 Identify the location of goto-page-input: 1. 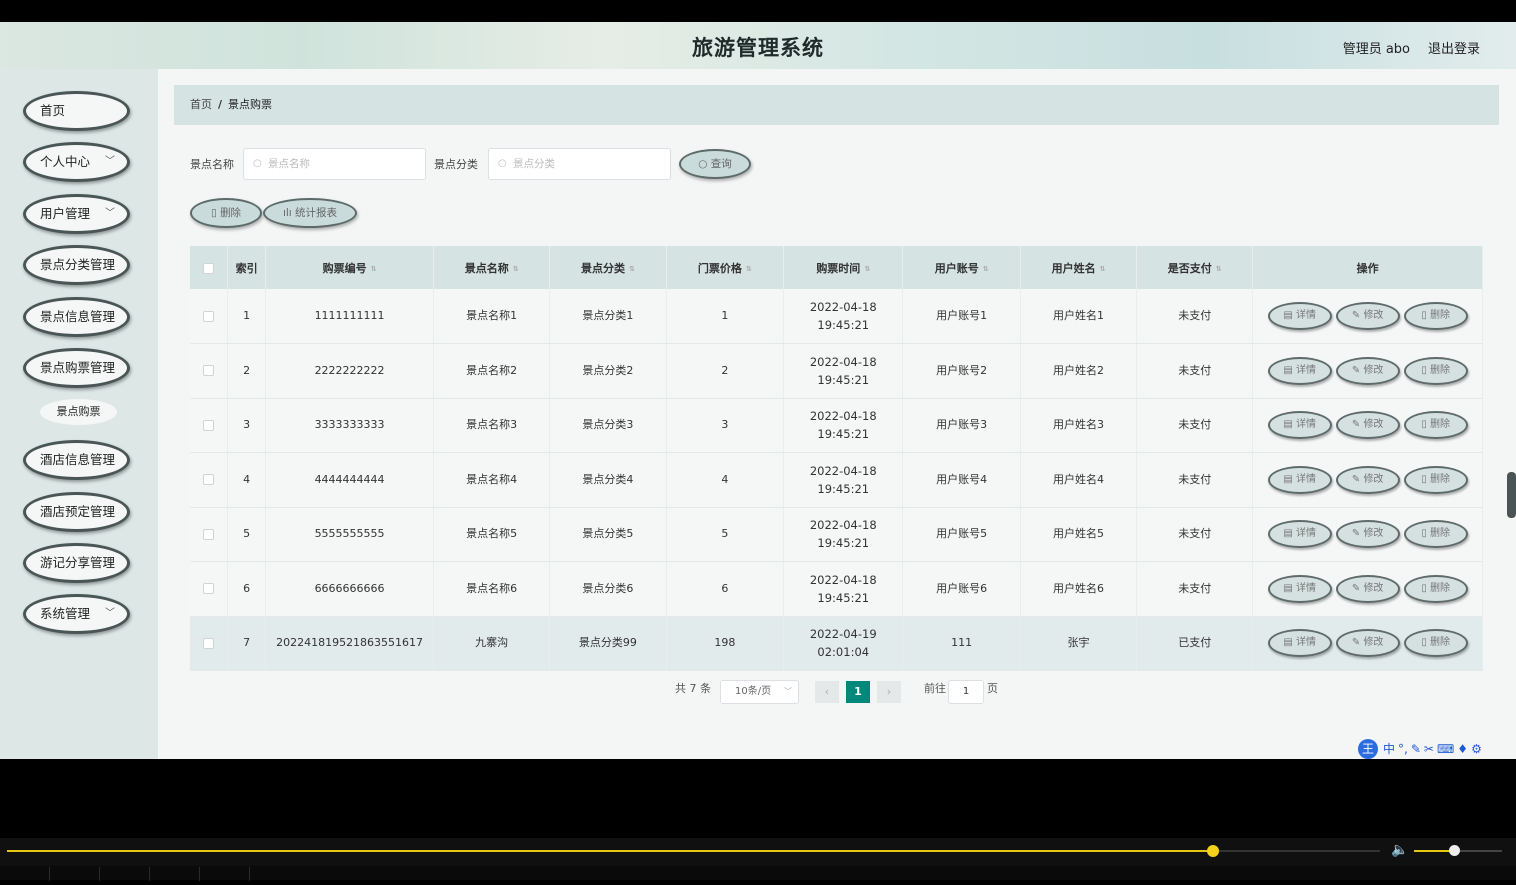
(966, 692).